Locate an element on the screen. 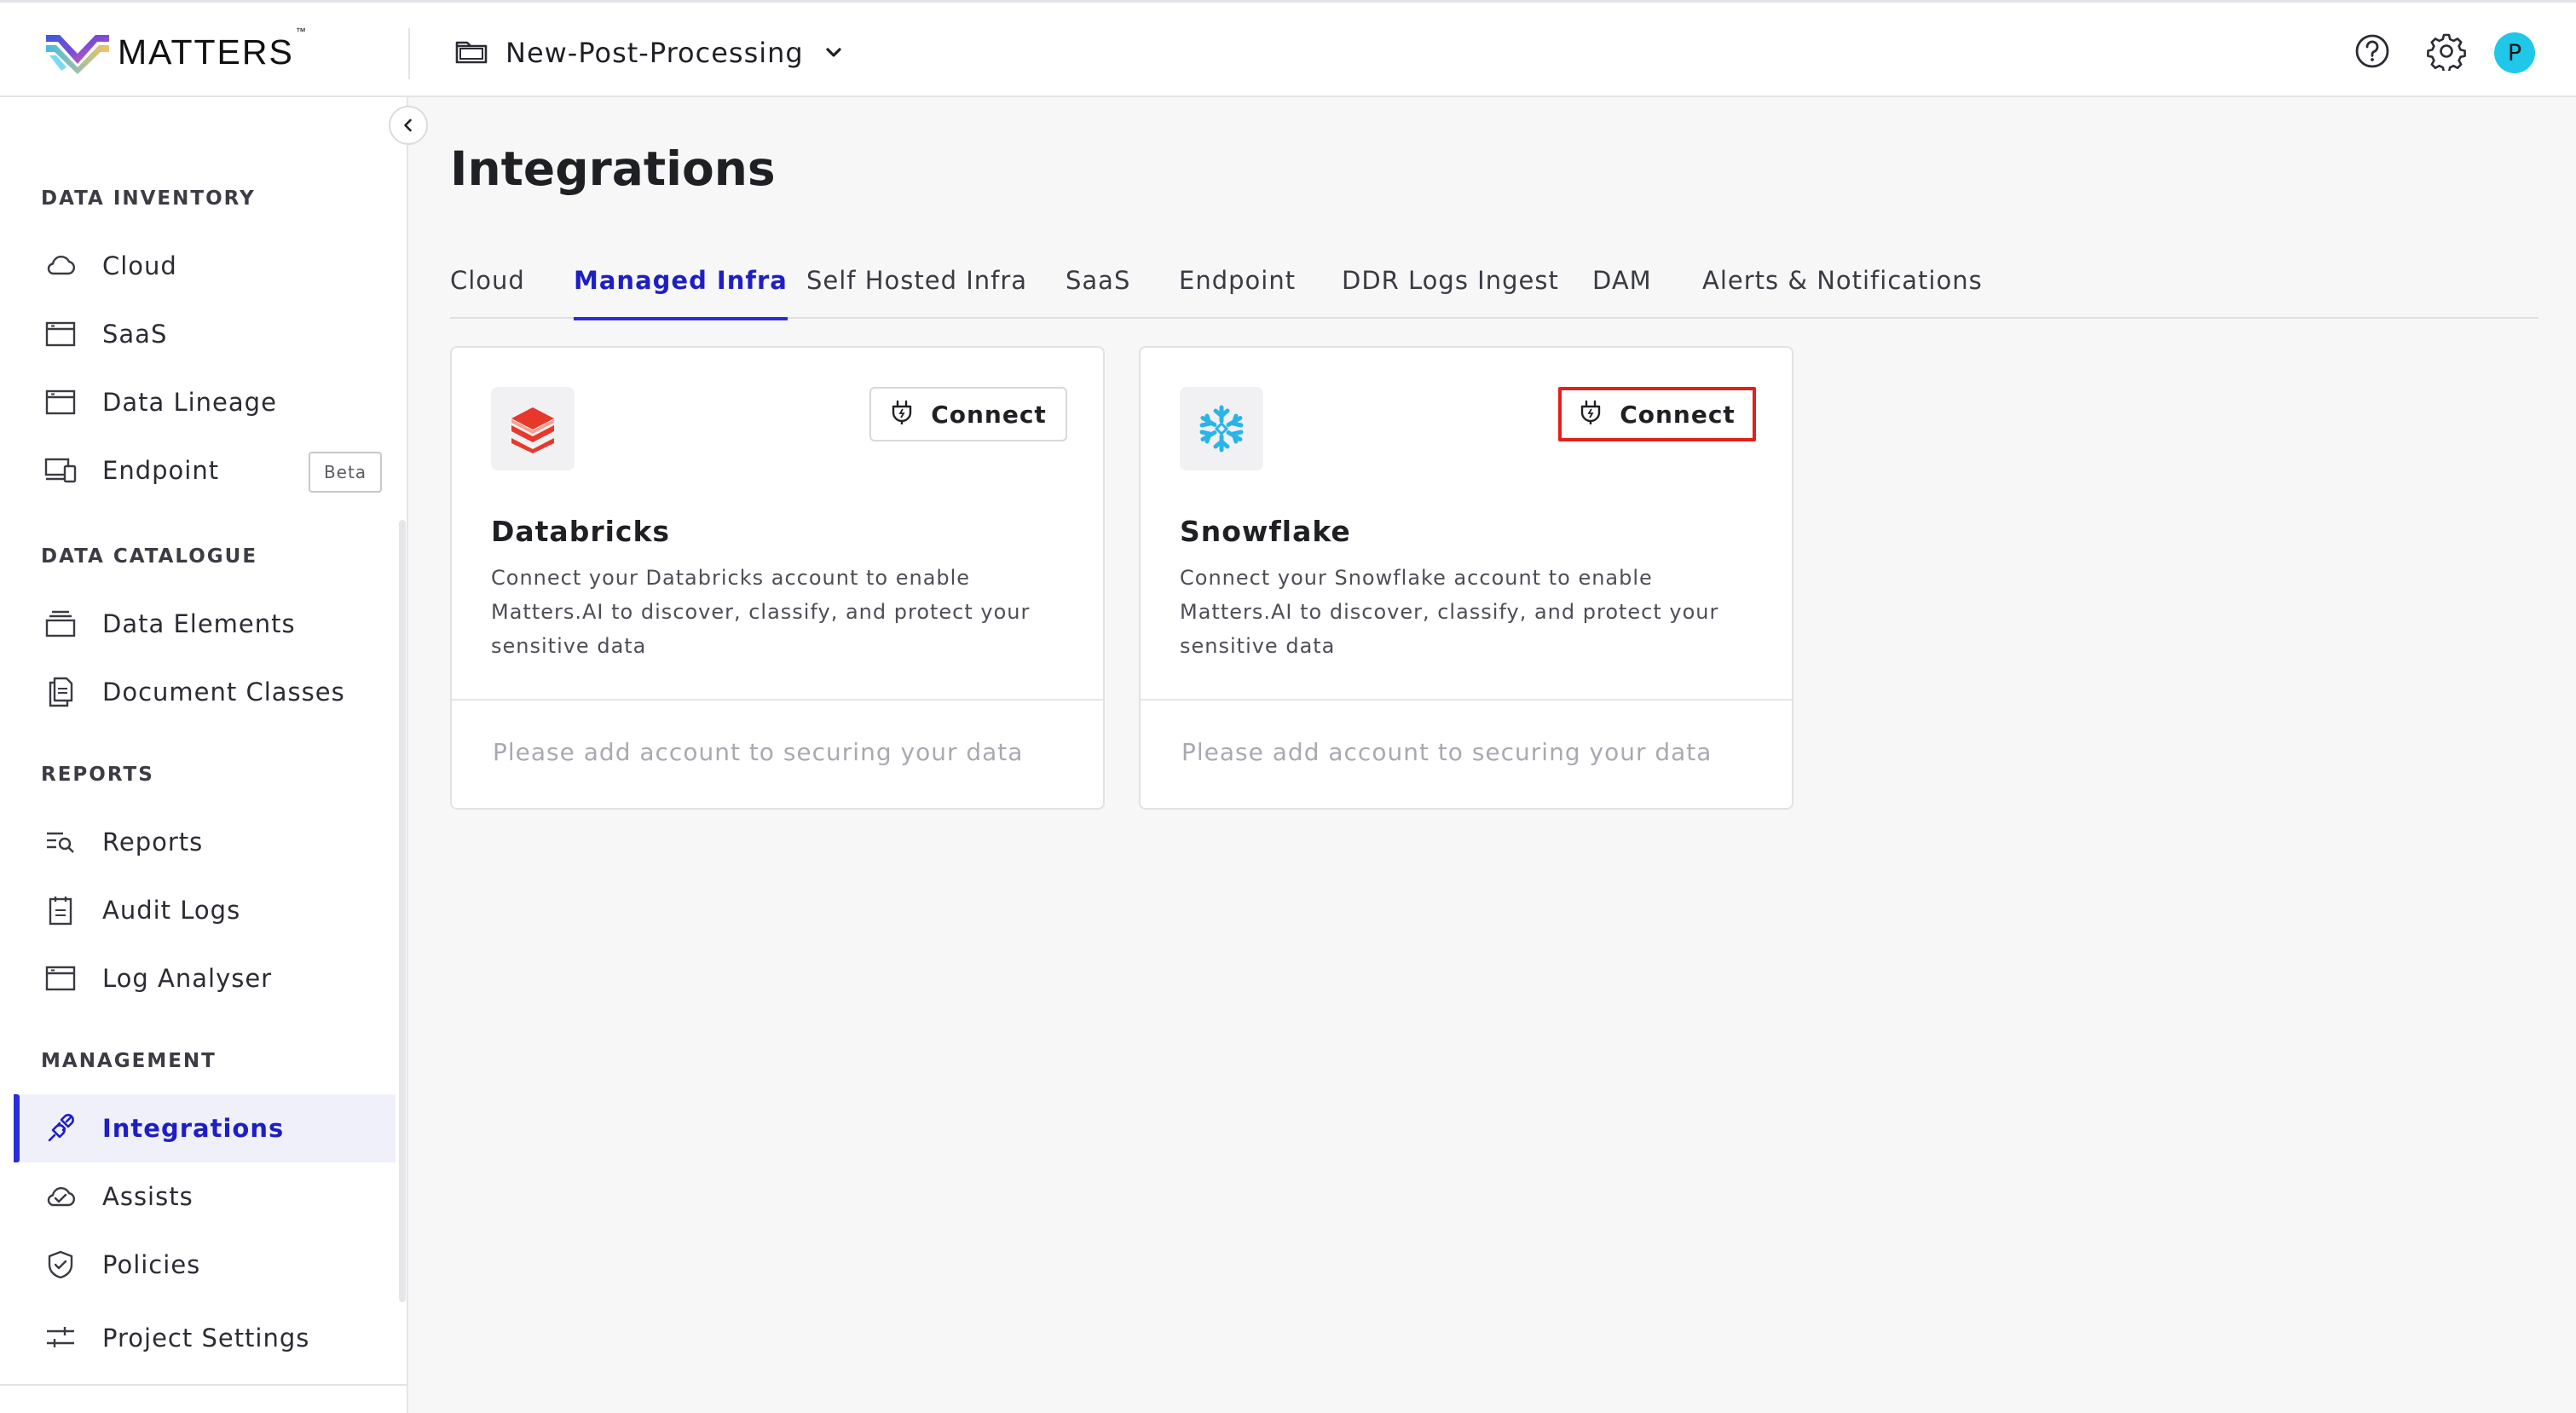 This screenshot has width=2576, height=1413. sidebar-item-label: Project Settings is located at coordinates (206, 1338).